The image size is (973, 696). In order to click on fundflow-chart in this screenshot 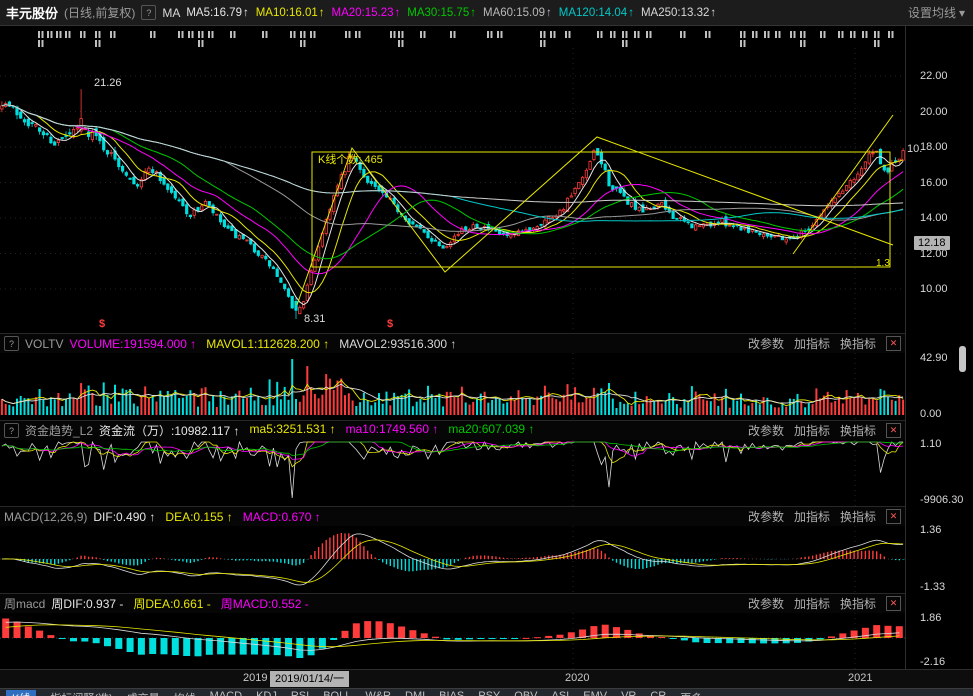, I will do `click(452, 473)`.